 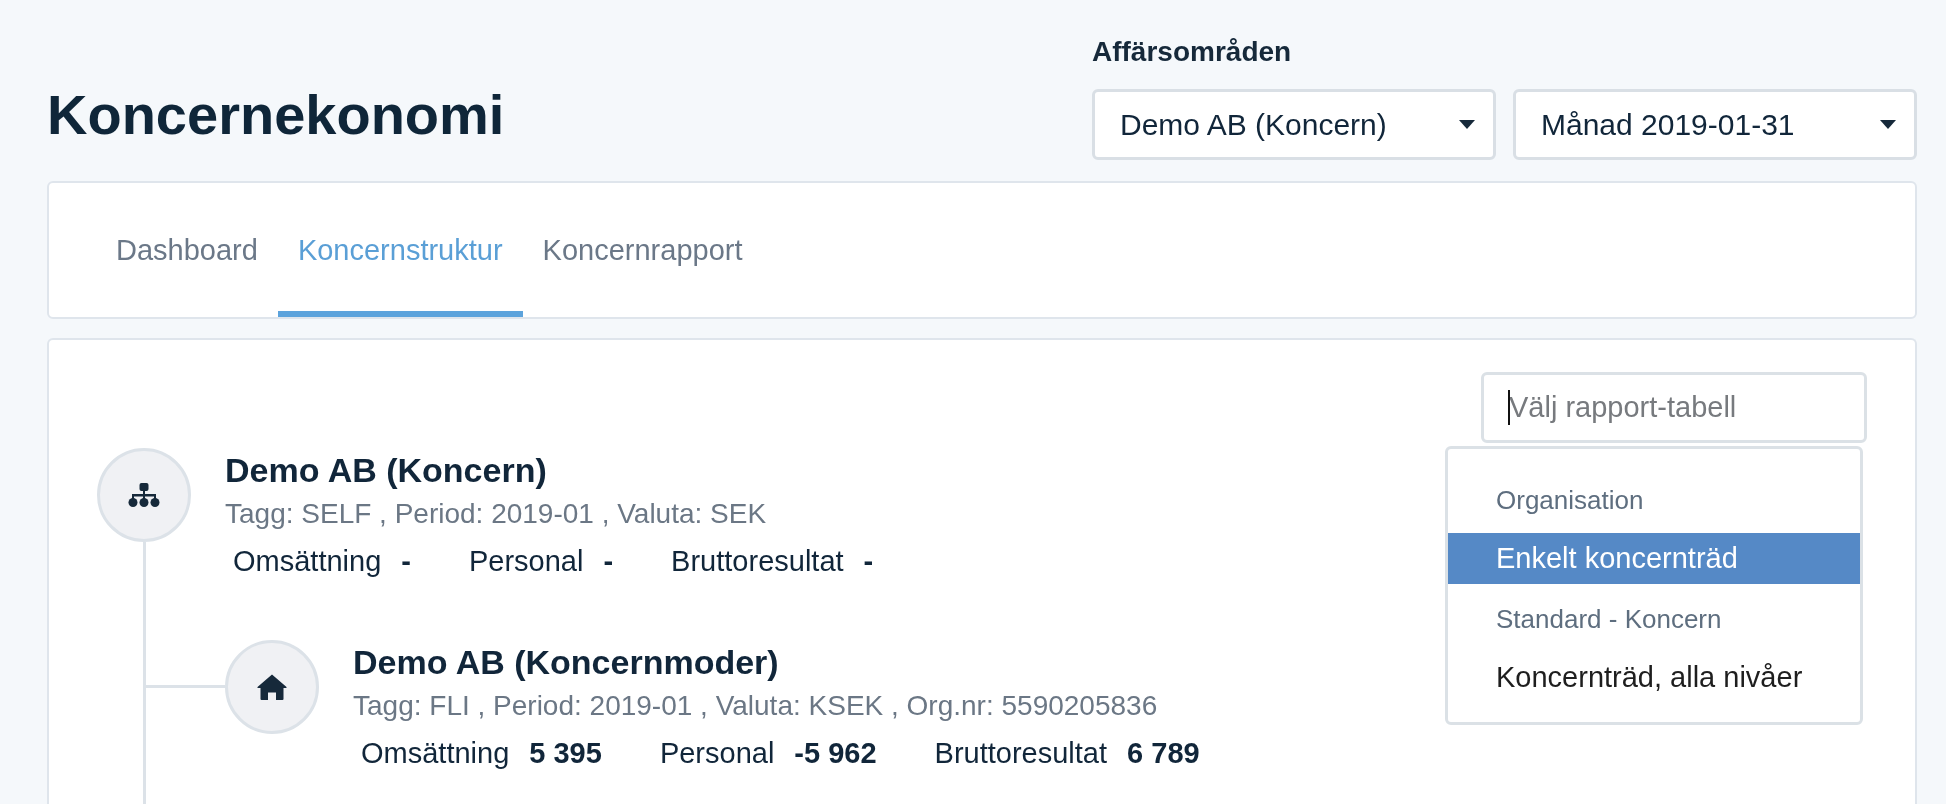 What do you see at coordinates (400, 250) in the screenshot?
I see `tab: Koncernstruktur` at bounding box center [400, 250].